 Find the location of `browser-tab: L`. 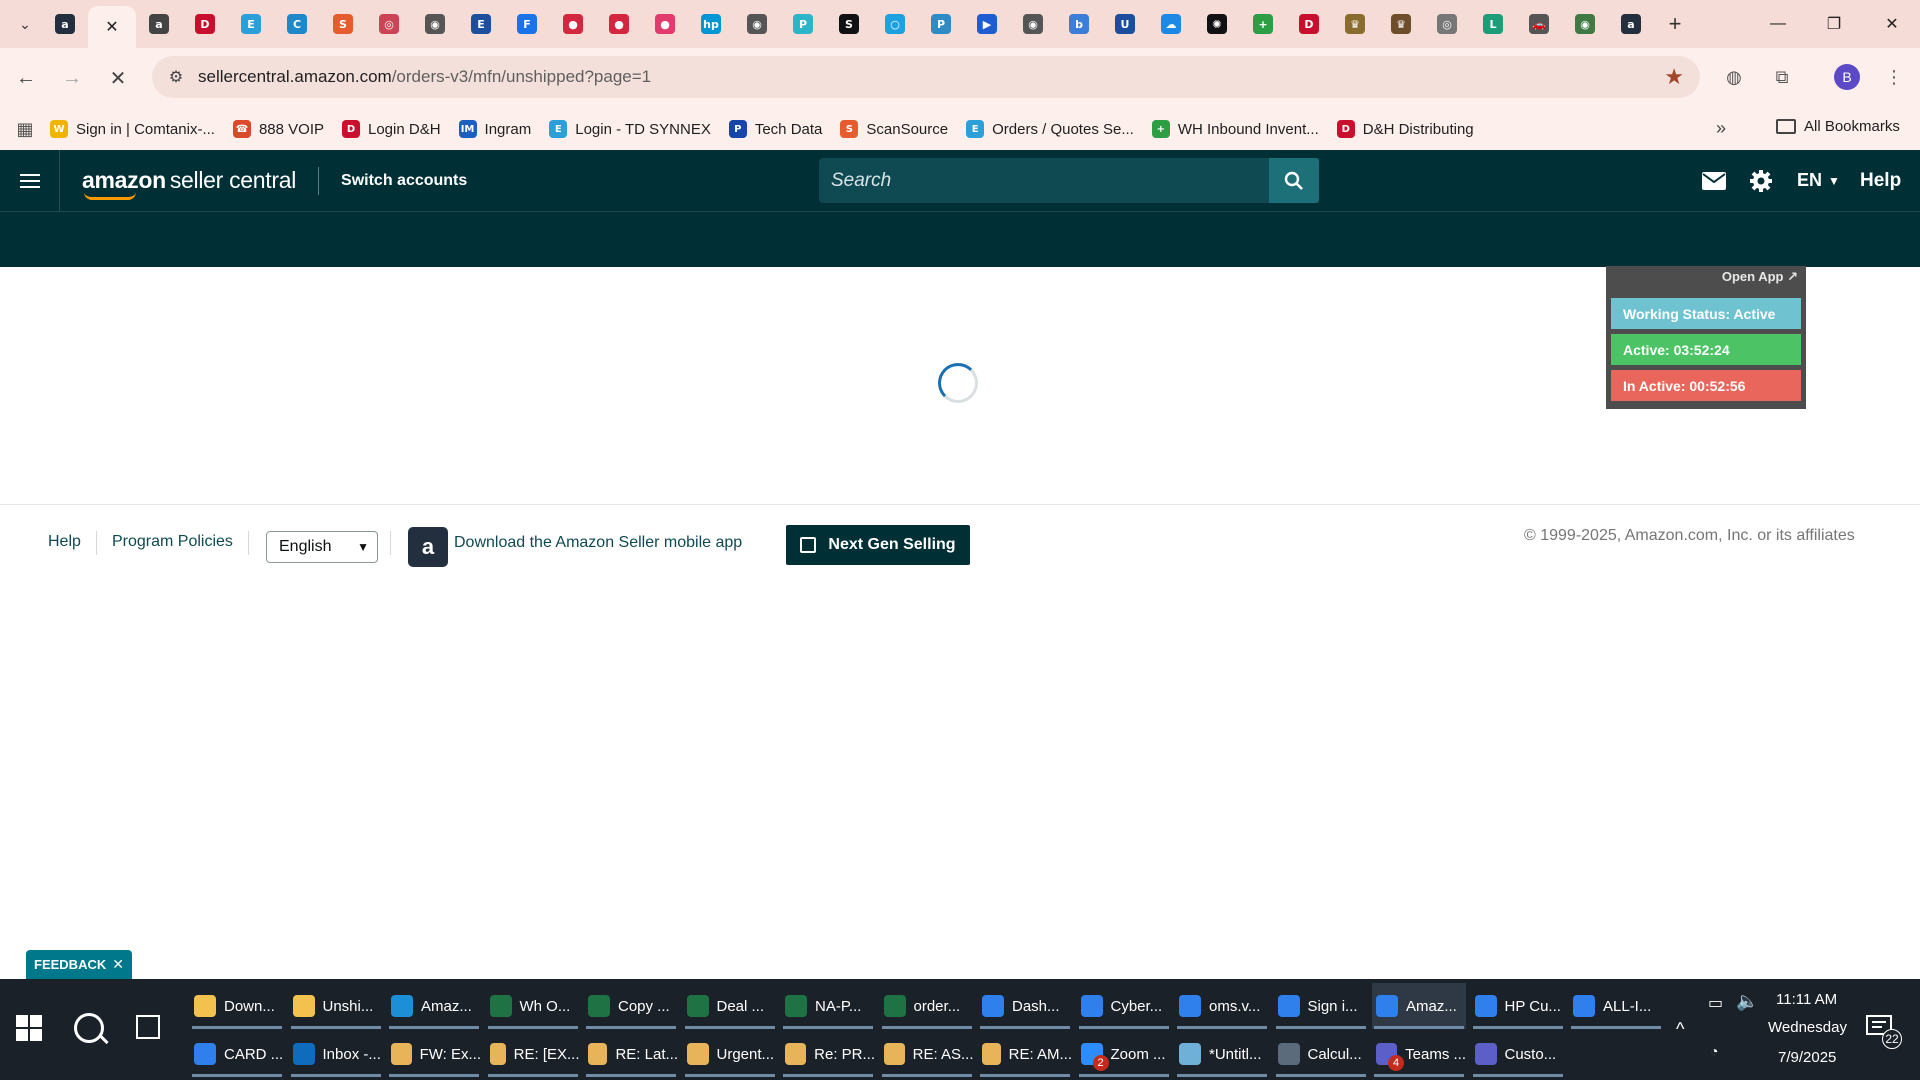

browser-tab: L is located at coordinates (1493, 24).